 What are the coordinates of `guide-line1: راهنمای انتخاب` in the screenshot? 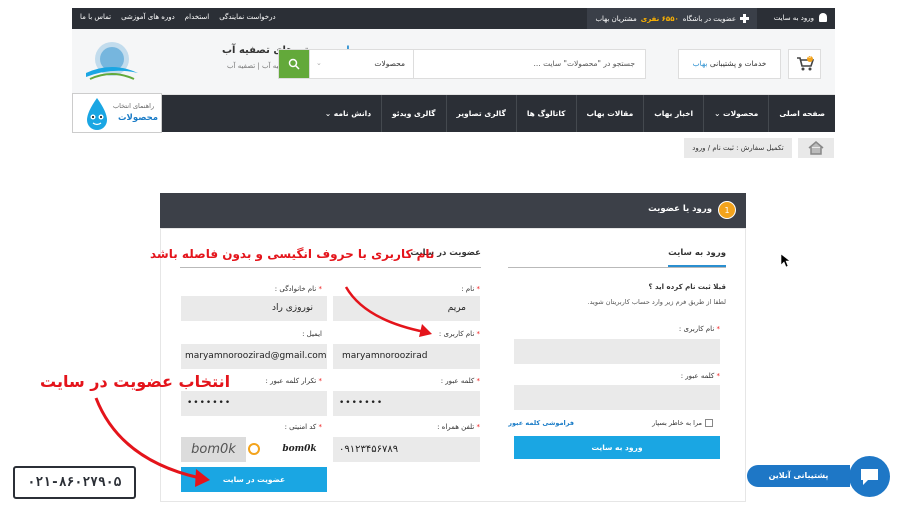 It's located at (134, 106).